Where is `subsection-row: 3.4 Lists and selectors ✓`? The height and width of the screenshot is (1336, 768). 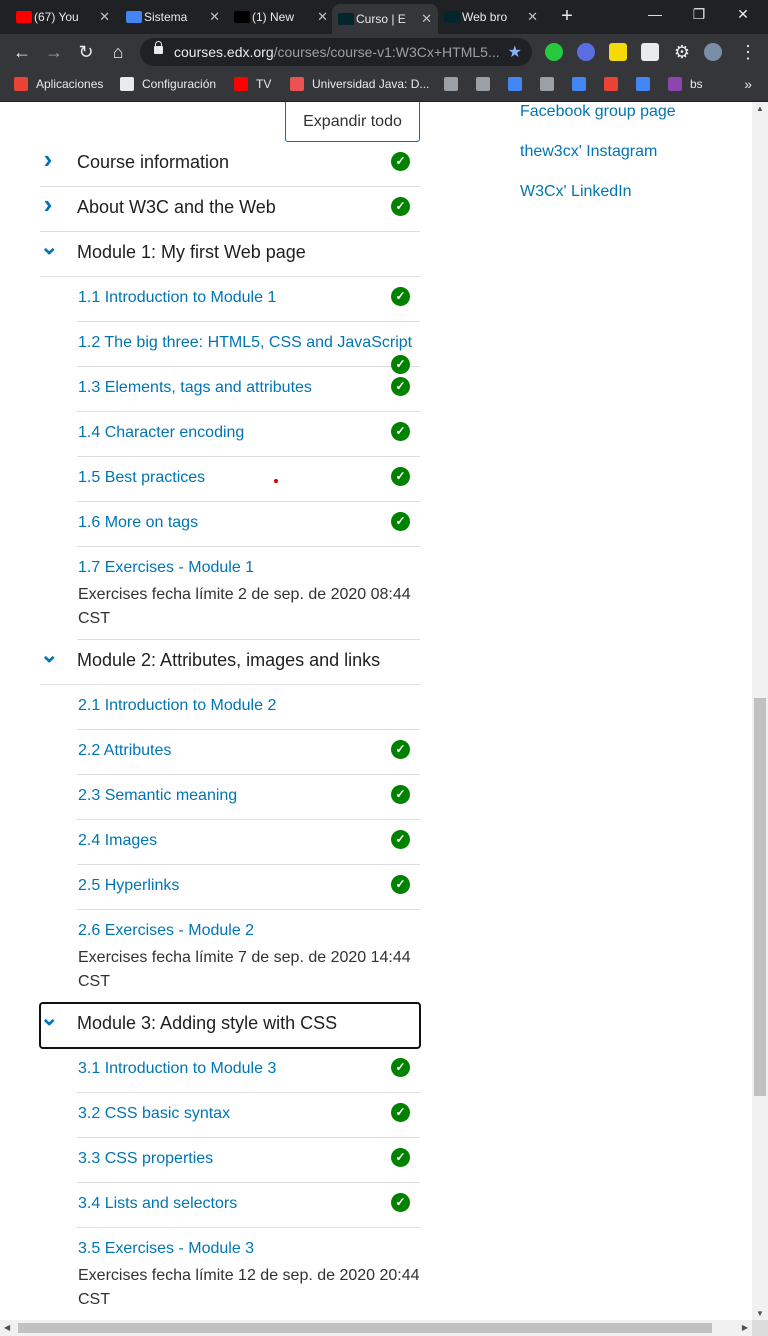
subsection-row: 3.4 Lists and selectors ✓ is located at coordinates (248, 1205).